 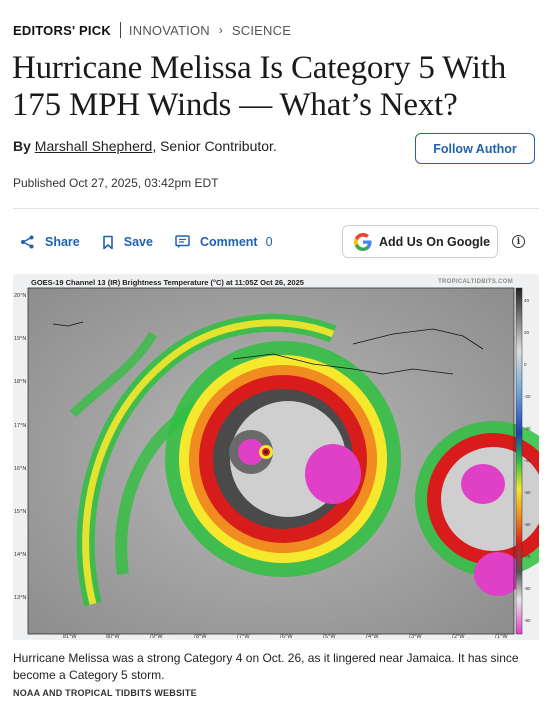 I want to click on comment-icon, so click(x=182, y=241).